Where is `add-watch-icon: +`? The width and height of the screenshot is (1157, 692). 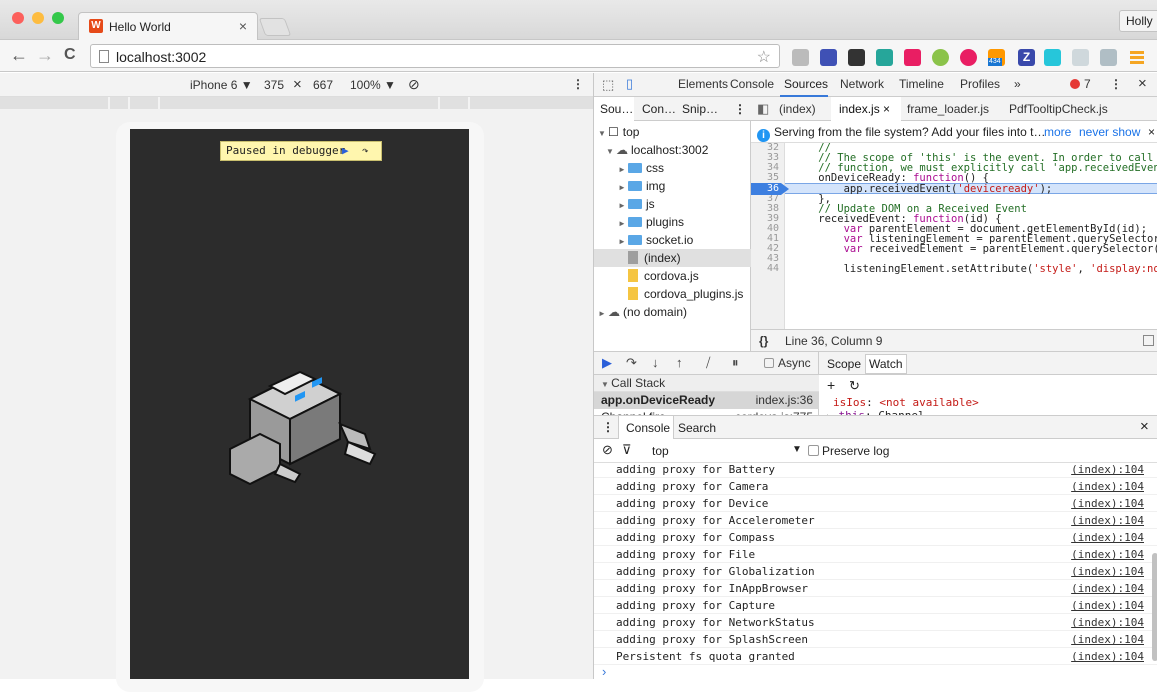
add-watch-icon: + is located at coordinates (831, 385).